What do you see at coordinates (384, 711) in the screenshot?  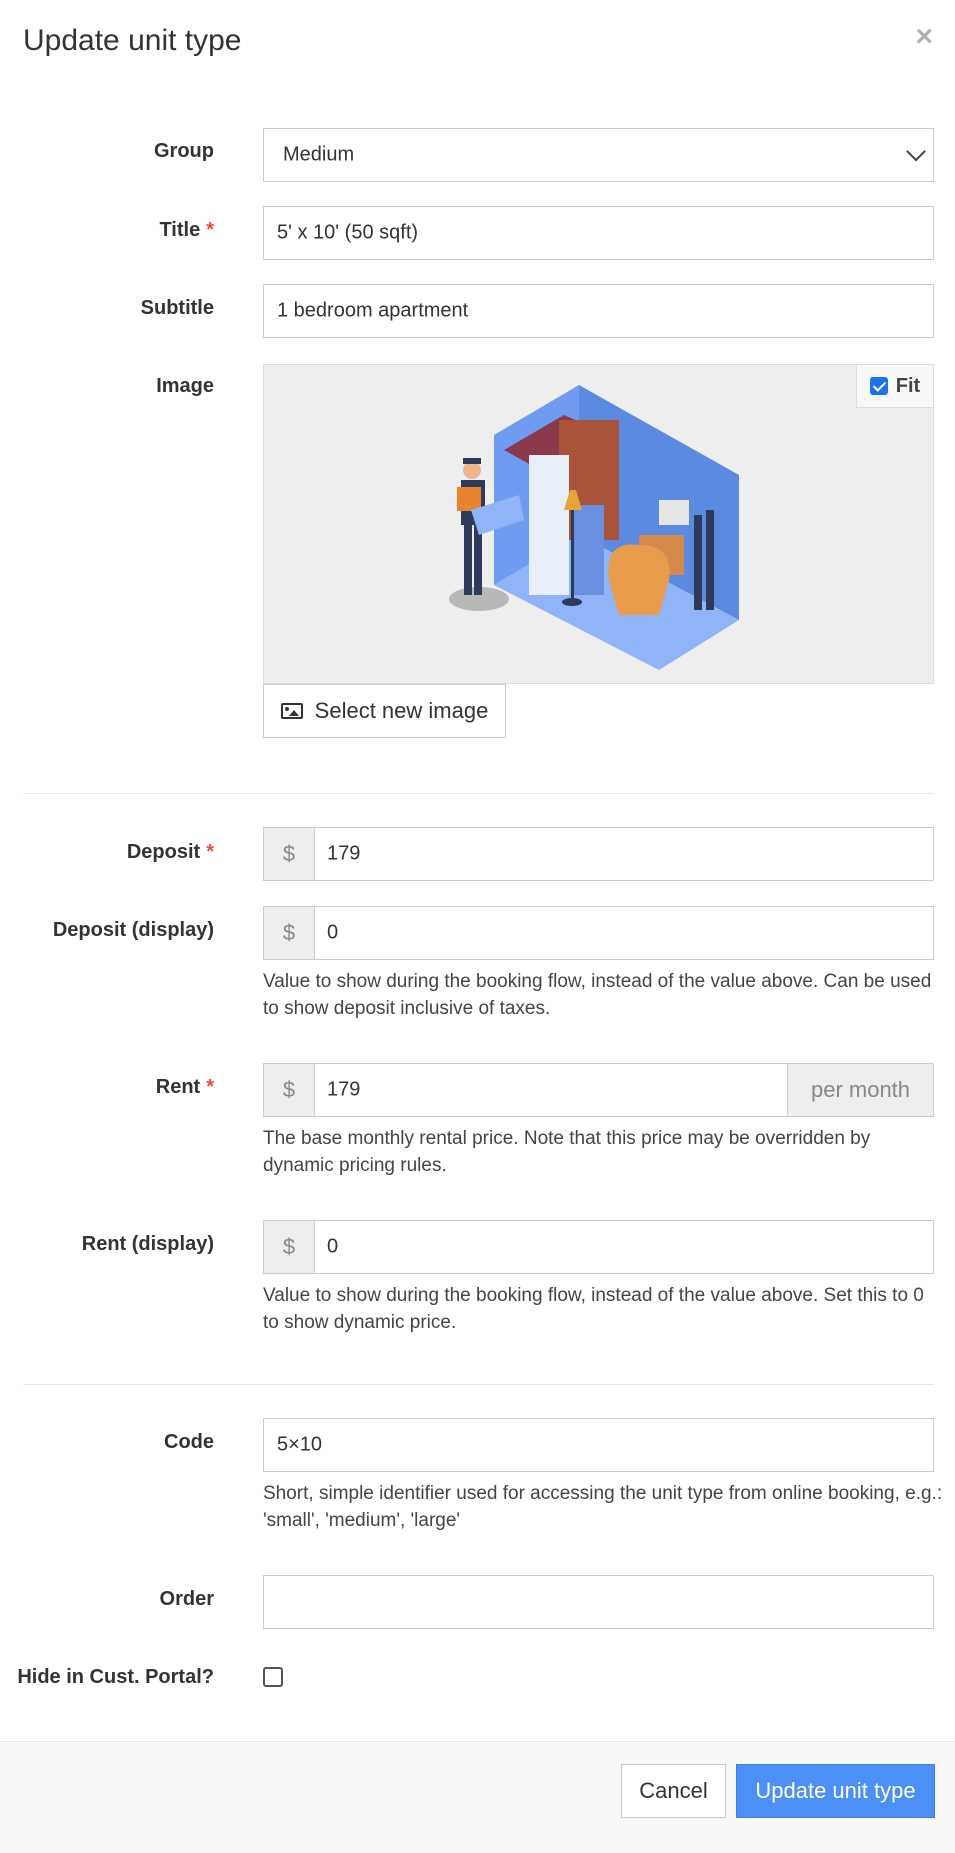 I see `select-new-image-button: Select new image` at bounding box center [384, 711].